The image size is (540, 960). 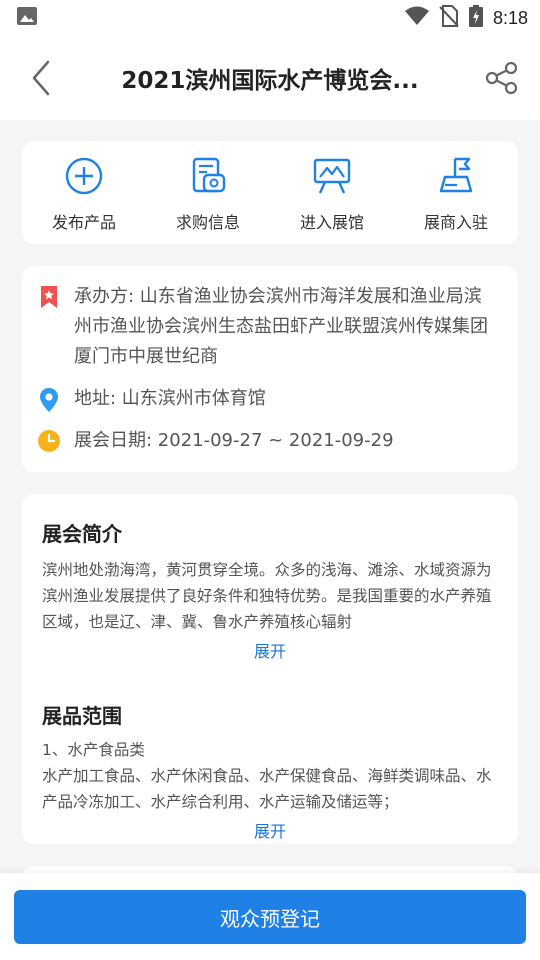 What do you see at coordinates (82, 534) in the screenshot?
I see `intro-title: 展会简介` at bounding box center [82, 534].